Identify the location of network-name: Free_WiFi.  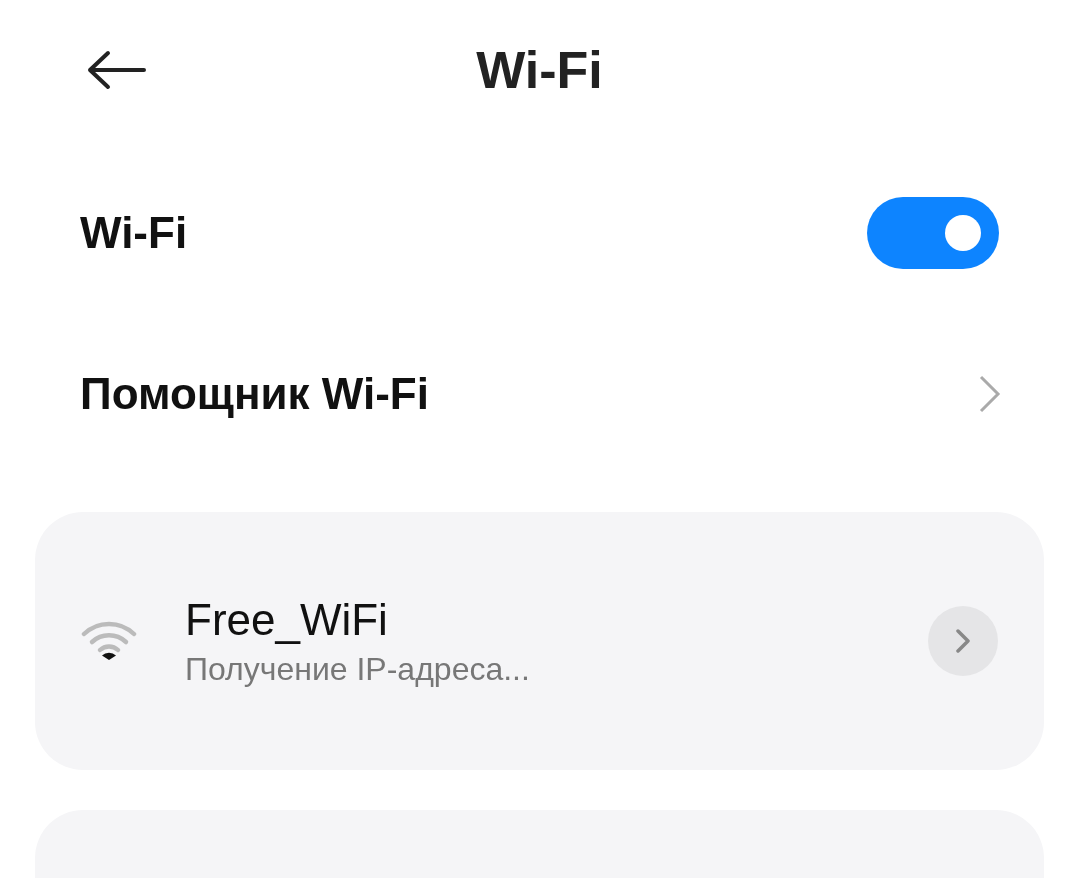
(287, 619).